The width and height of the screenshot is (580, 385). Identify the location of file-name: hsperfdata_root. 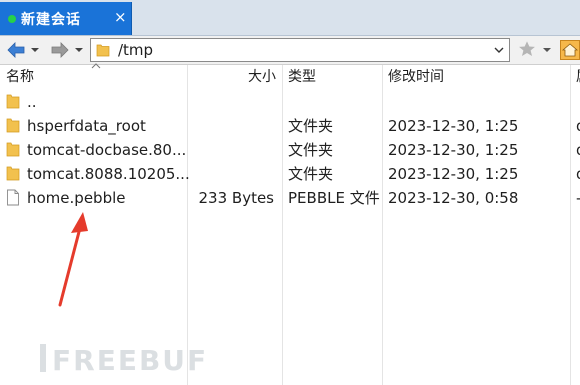
(86, 126).